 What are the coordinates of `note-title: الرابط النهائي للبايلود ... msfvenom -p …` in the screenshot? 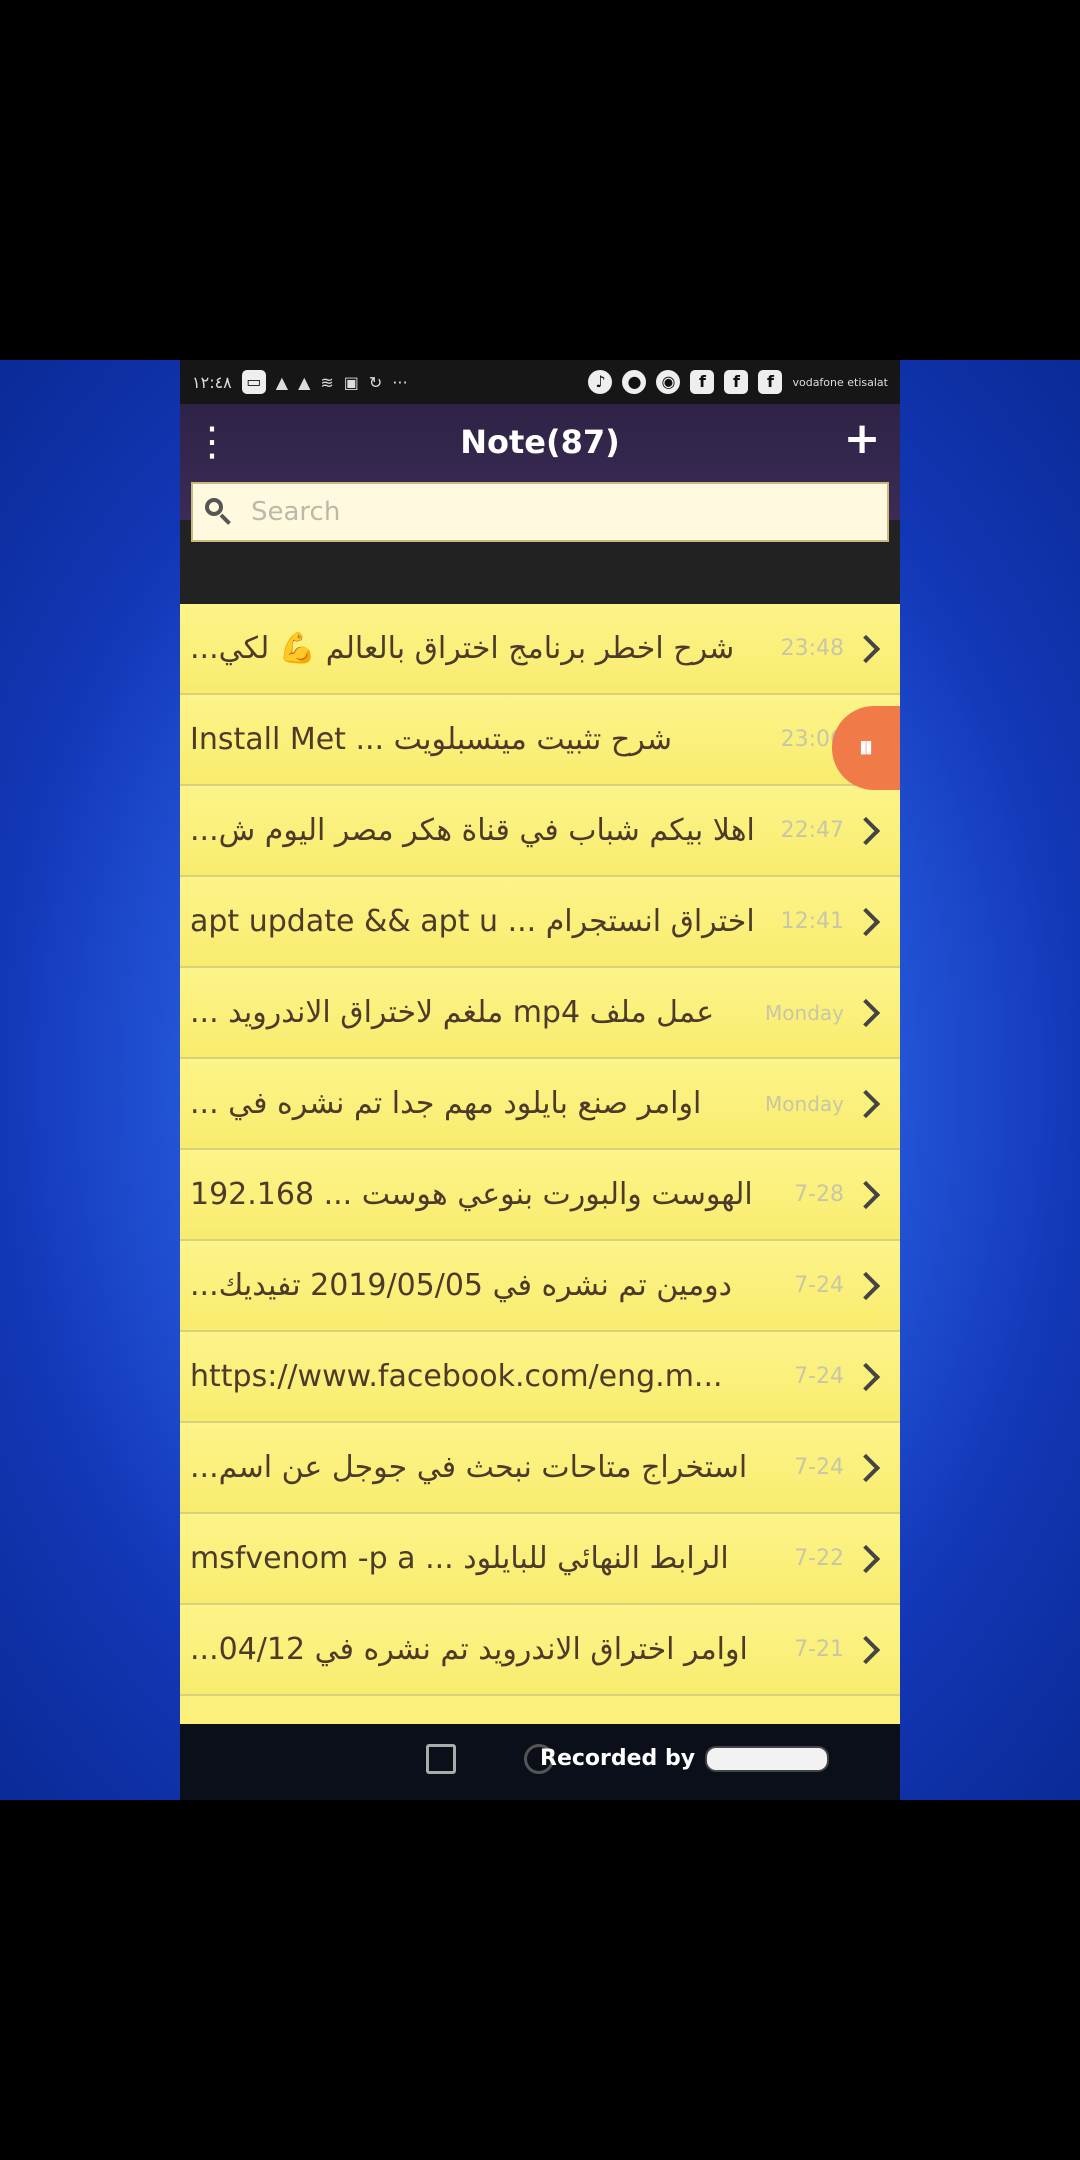 It's located at (459, 1558).